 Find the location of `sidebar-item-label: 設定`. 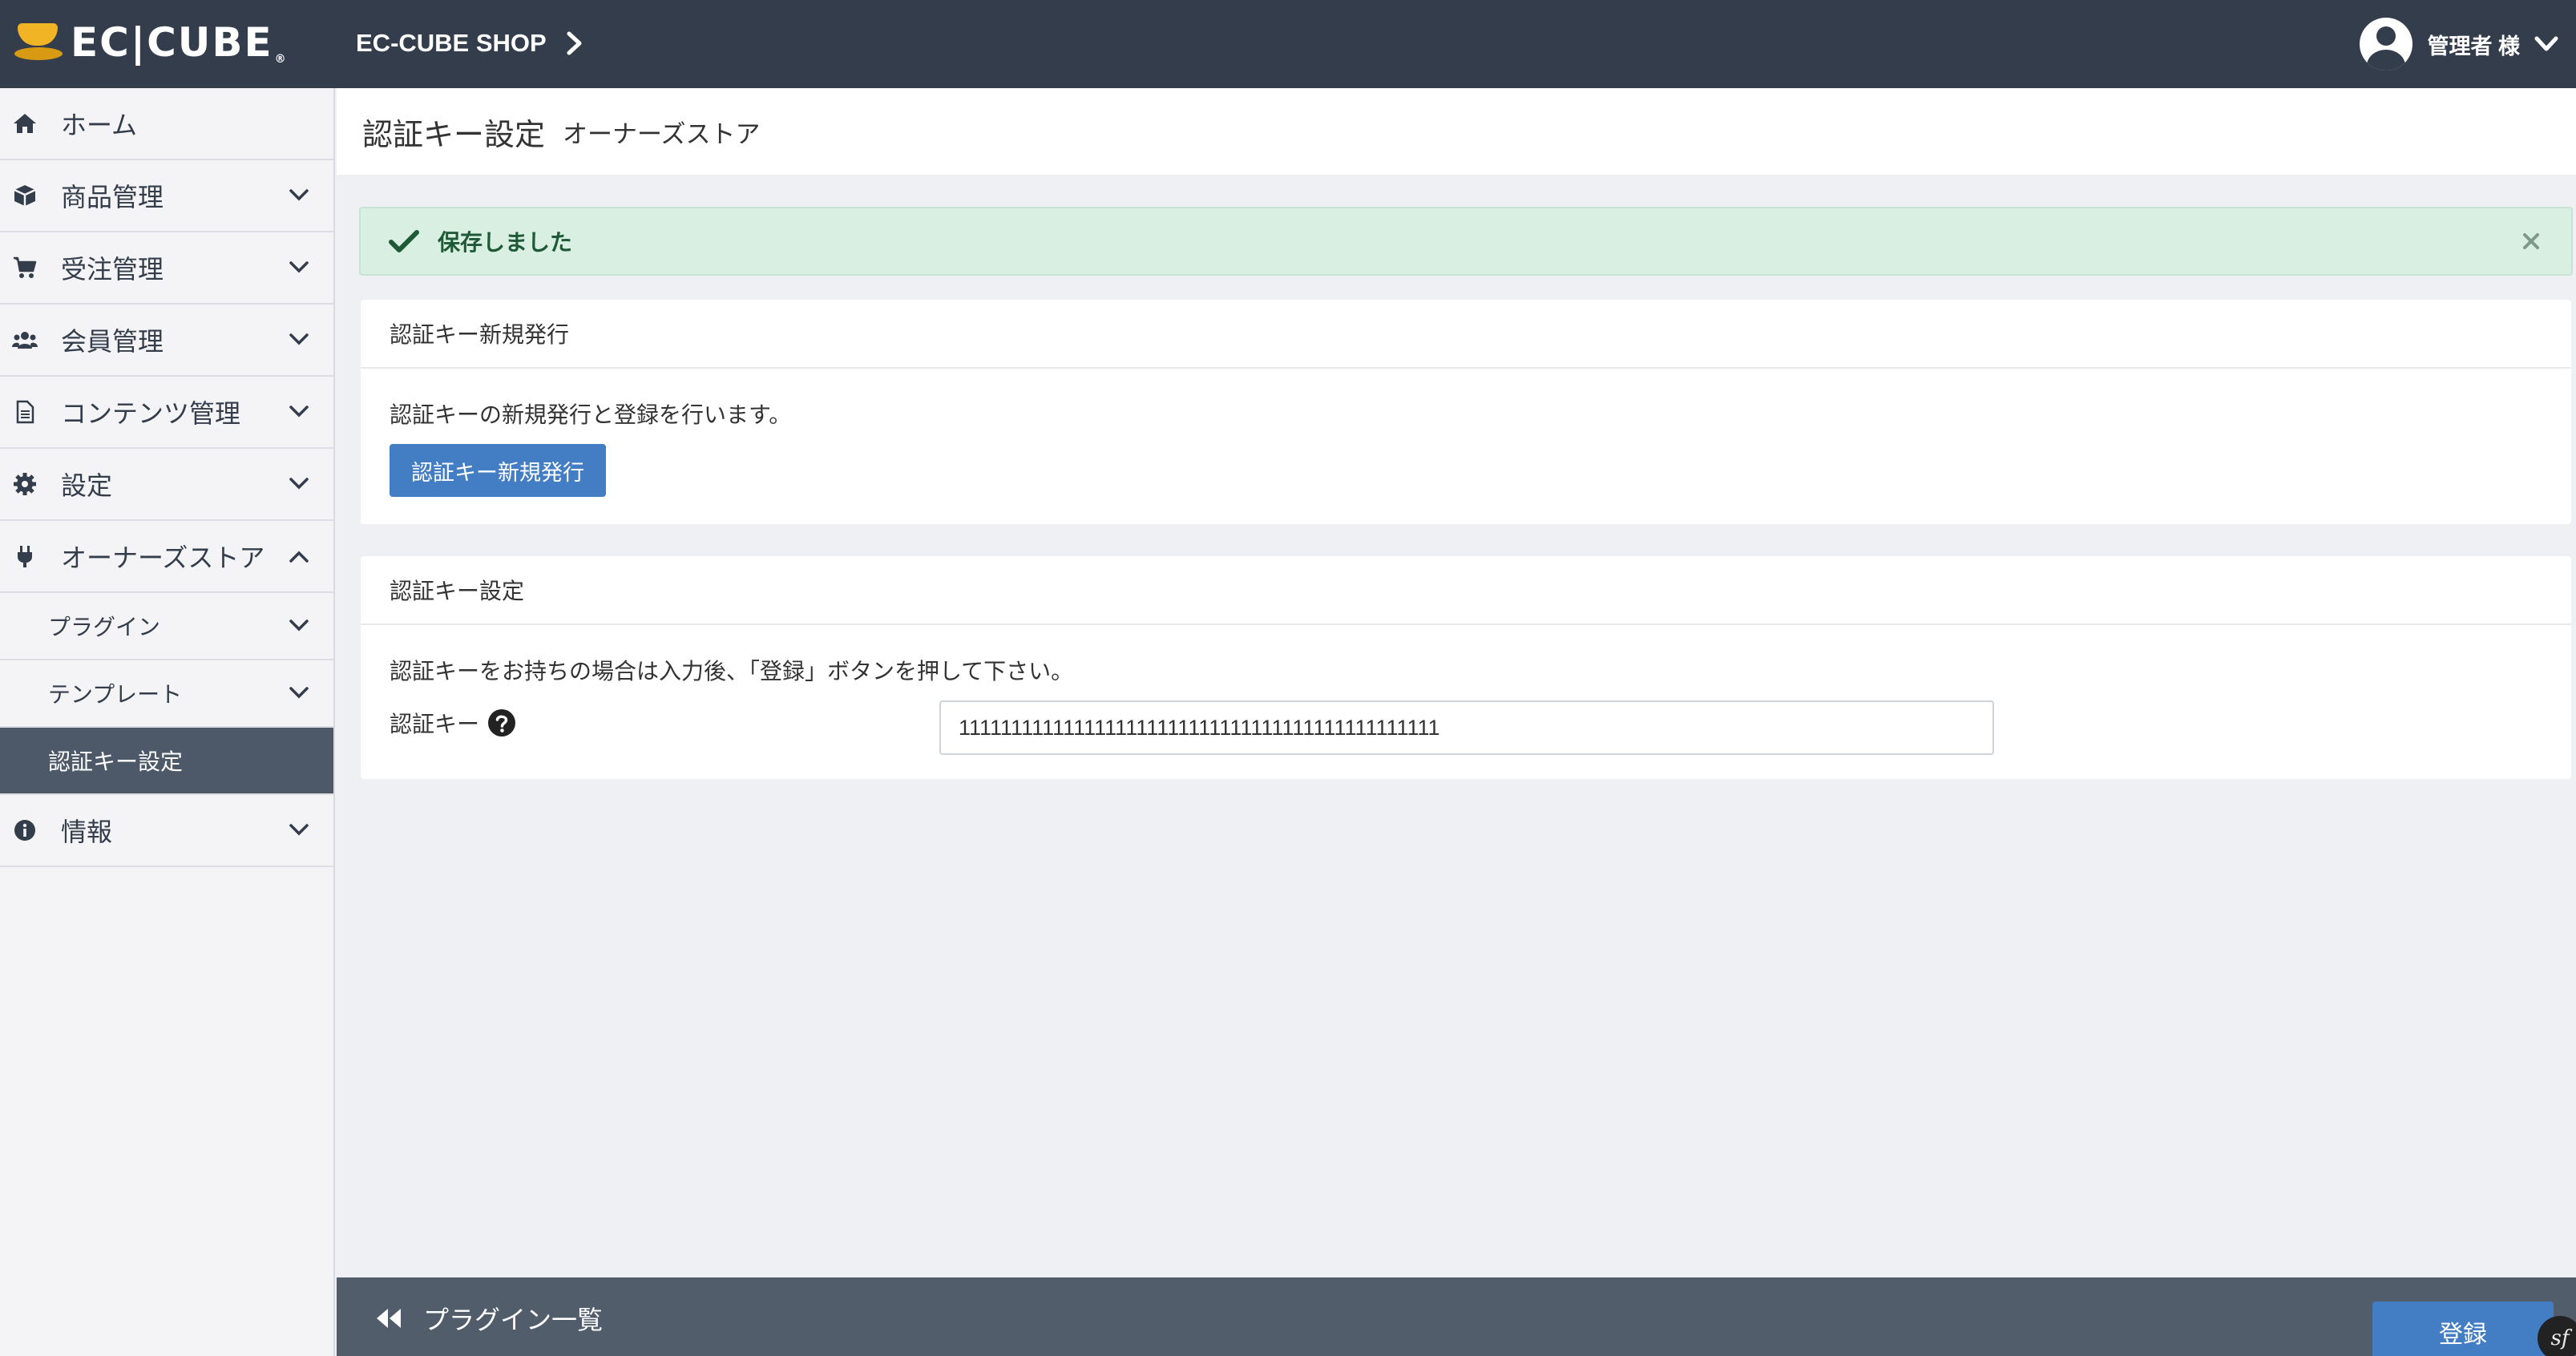

sidebar-item-label: 設定 is located at coordinates (87, 485).